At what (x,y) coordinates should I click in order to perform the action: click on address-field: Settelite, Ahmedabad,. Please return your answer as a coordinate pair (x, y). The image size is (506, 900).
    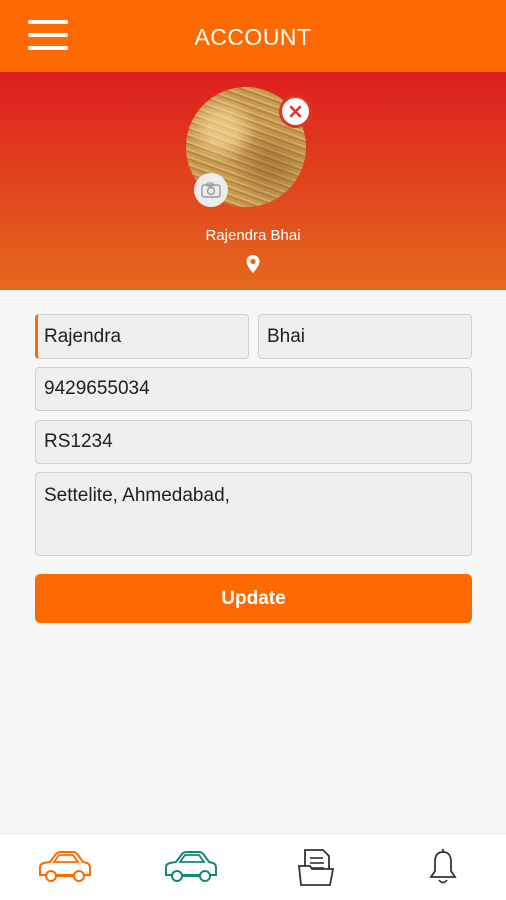
    Looking at the image, I should click on (253, 514).